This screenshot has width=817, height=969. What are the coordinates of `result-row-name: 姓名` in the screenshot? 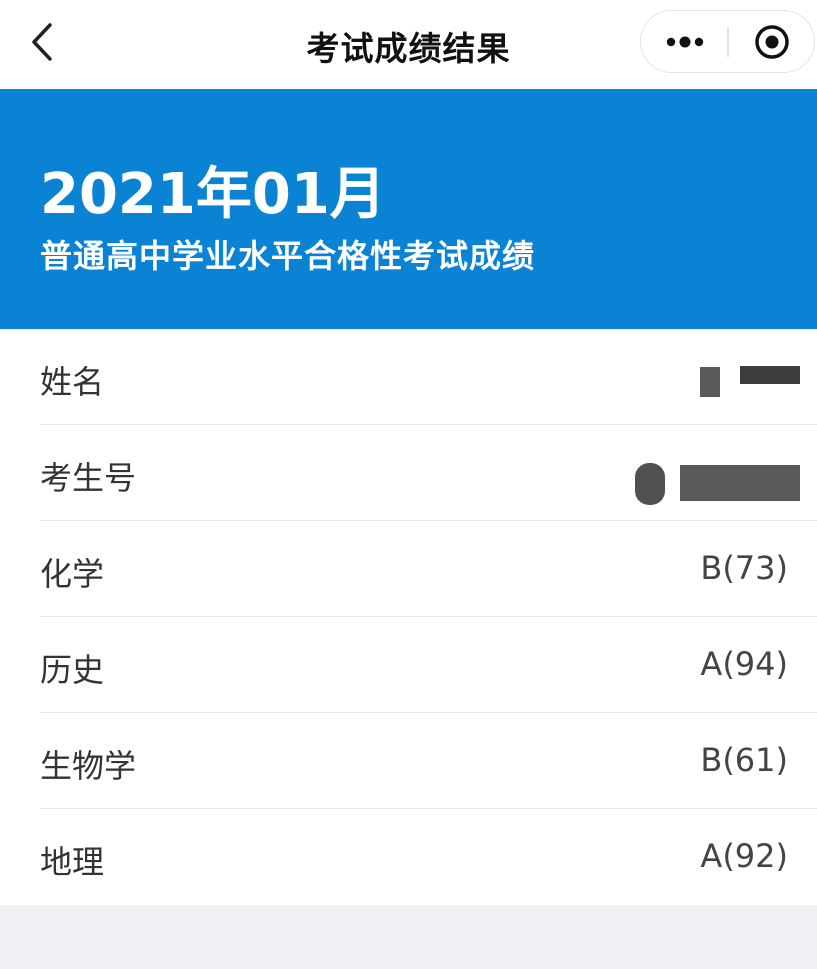 It's located at (428, 377).